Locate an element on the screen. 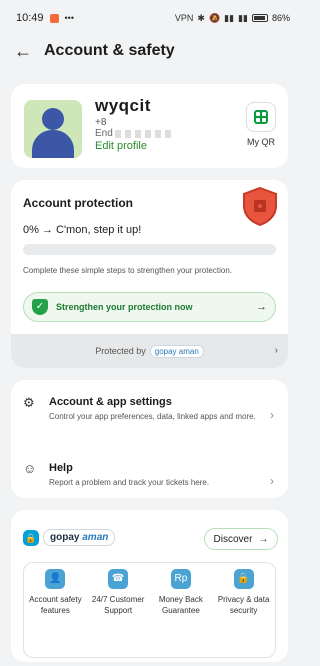  qr-button is located at coordinates (261, 117).